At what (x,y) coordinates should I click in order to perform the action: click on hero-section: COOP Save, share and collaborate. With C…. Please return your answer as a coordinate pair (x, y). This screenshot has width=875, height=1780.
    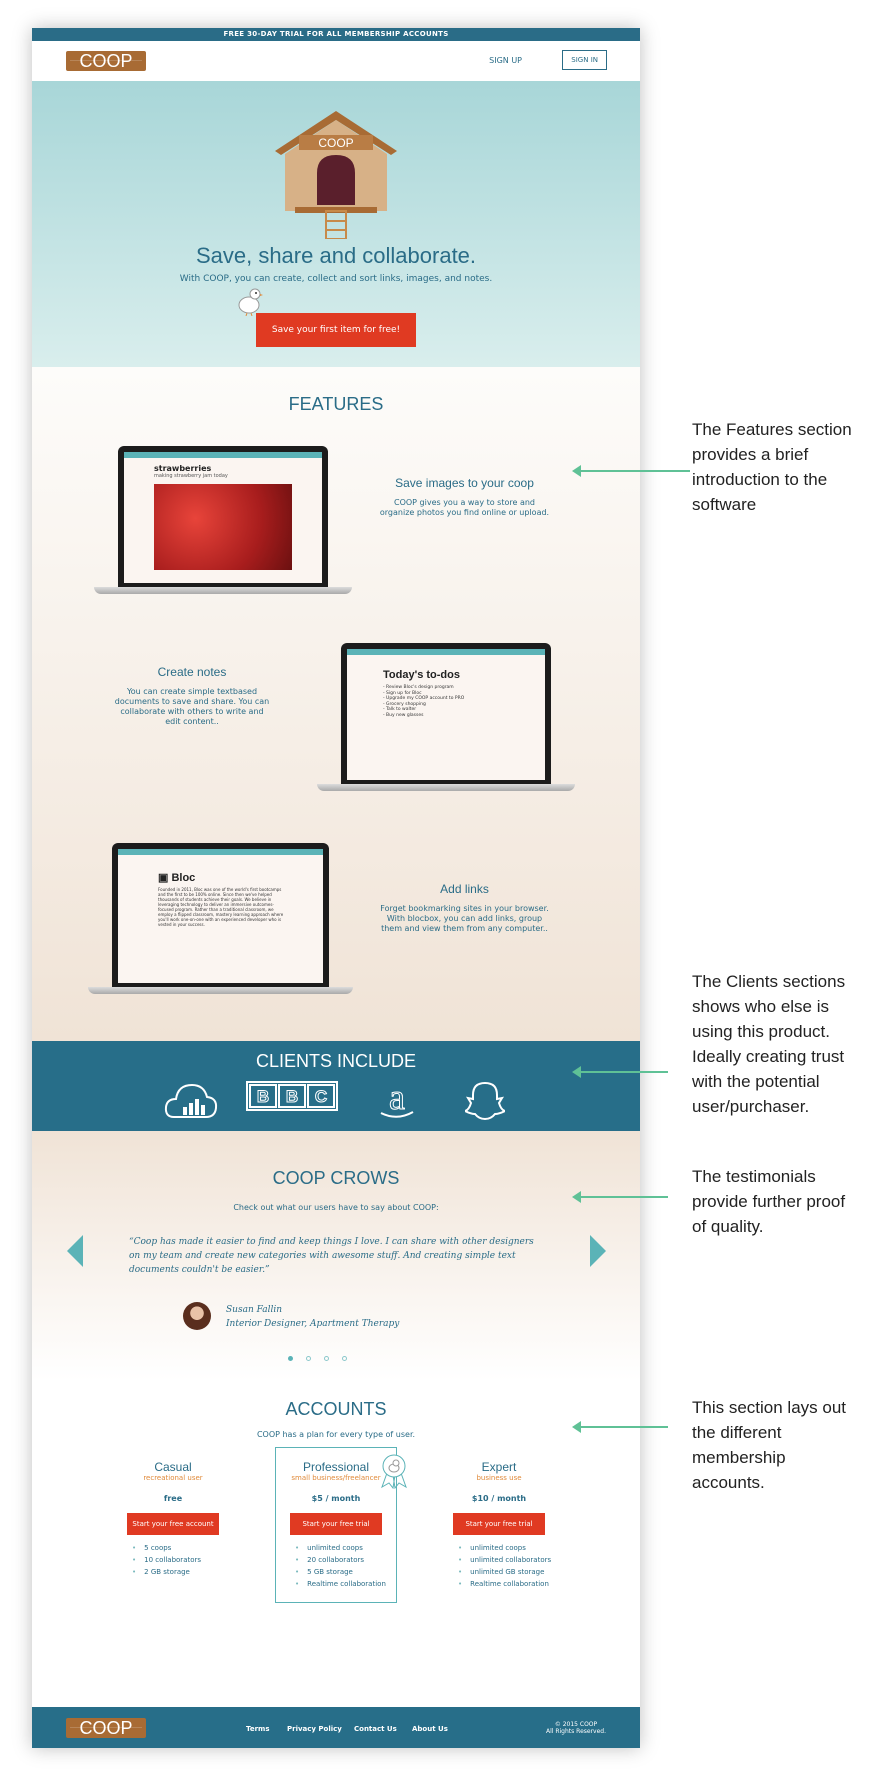
    Looking at the image, I should click on (336, 224).